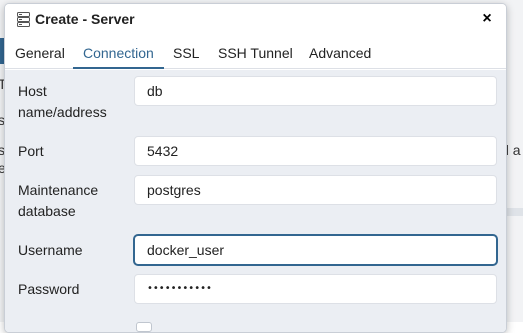  What do you see at coordinates (118, 53) in the screenshot?
I see `tab-connection: Connection` at bounding box center [118, 53].